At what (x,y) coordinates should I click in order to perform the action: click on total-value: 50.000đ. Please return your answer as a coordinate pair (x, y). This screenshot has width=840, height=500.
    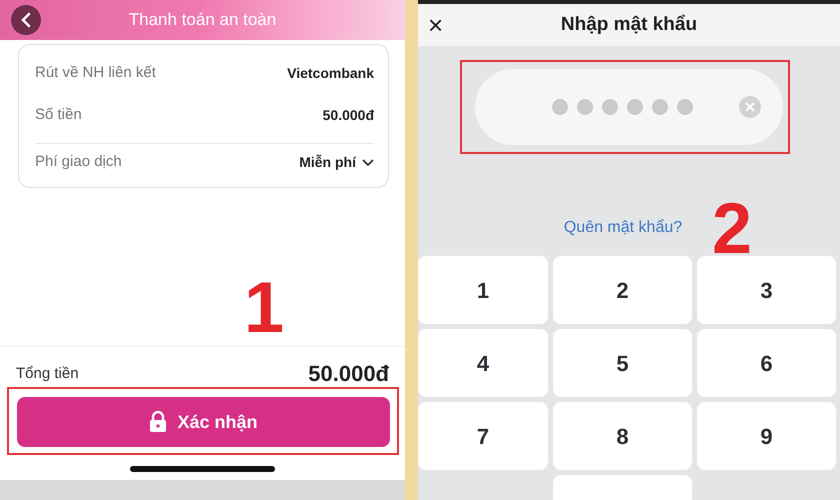
    Looking at the image, I should click on (348, 374).